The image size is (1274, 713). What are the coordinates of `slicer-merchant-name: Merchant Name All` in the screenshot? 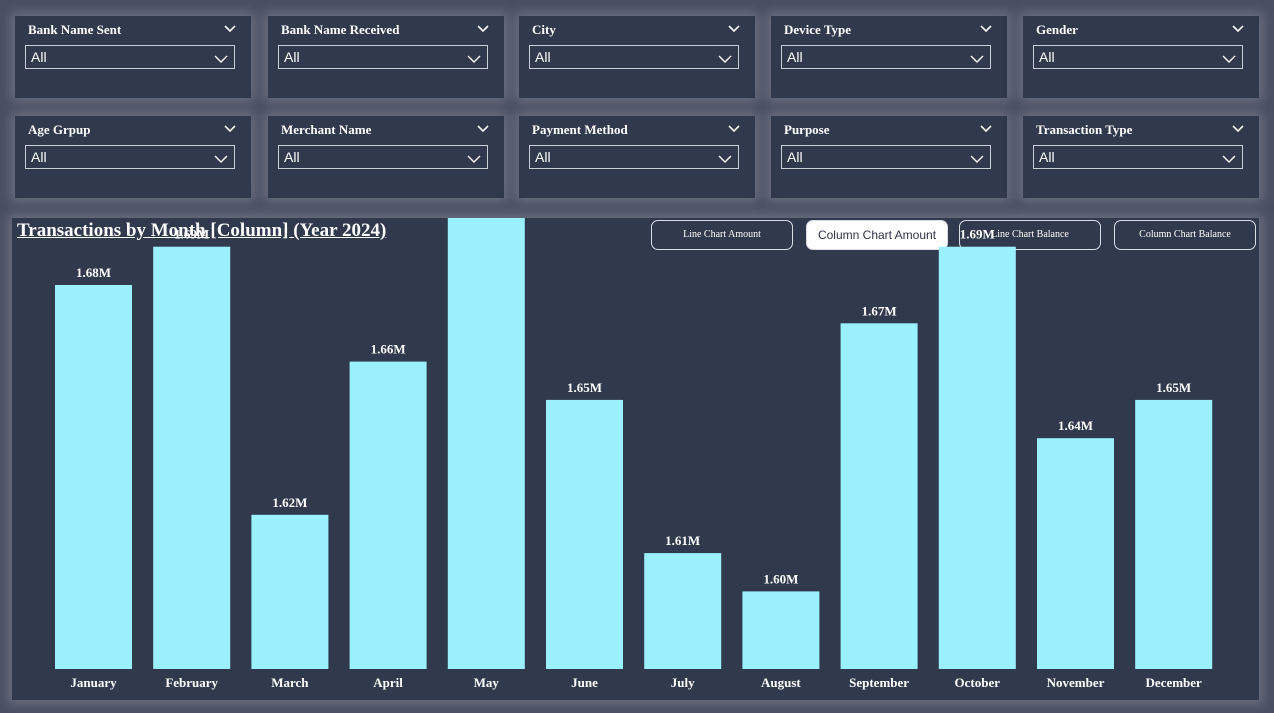 It's located at (386, 157).